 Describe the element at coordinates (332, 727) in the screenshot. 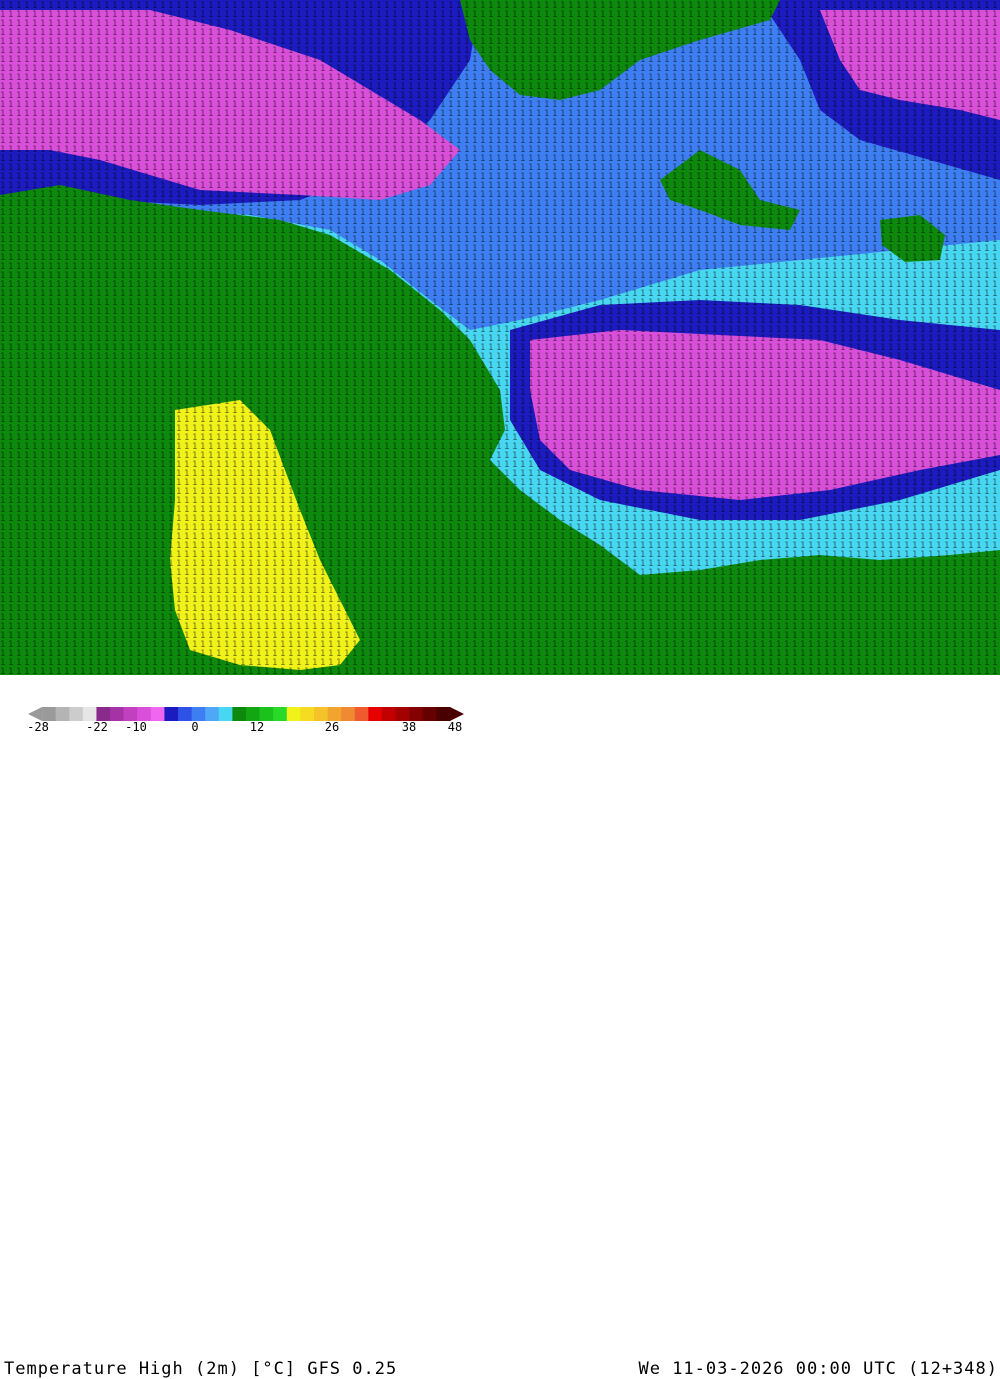

I see `legend-tick: 26` at that location.